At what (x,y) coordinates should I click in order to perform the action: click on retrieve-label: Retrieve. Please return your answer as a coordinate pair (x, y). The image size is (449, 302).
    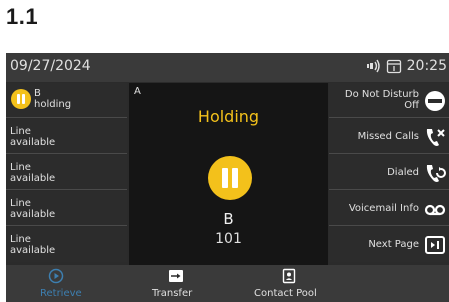
    Looking at the image, I should click on (61, 293).